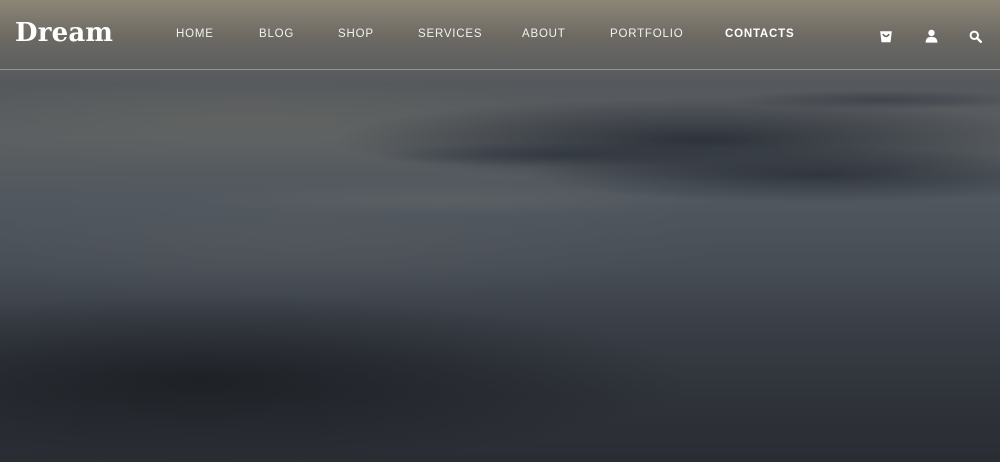 Image resolution: width=1000 pixels, height=462 pixels. What do you see at coordinates (975, 36) in the screenshot?
I see `search-icon` at bounding box center [975, 36].